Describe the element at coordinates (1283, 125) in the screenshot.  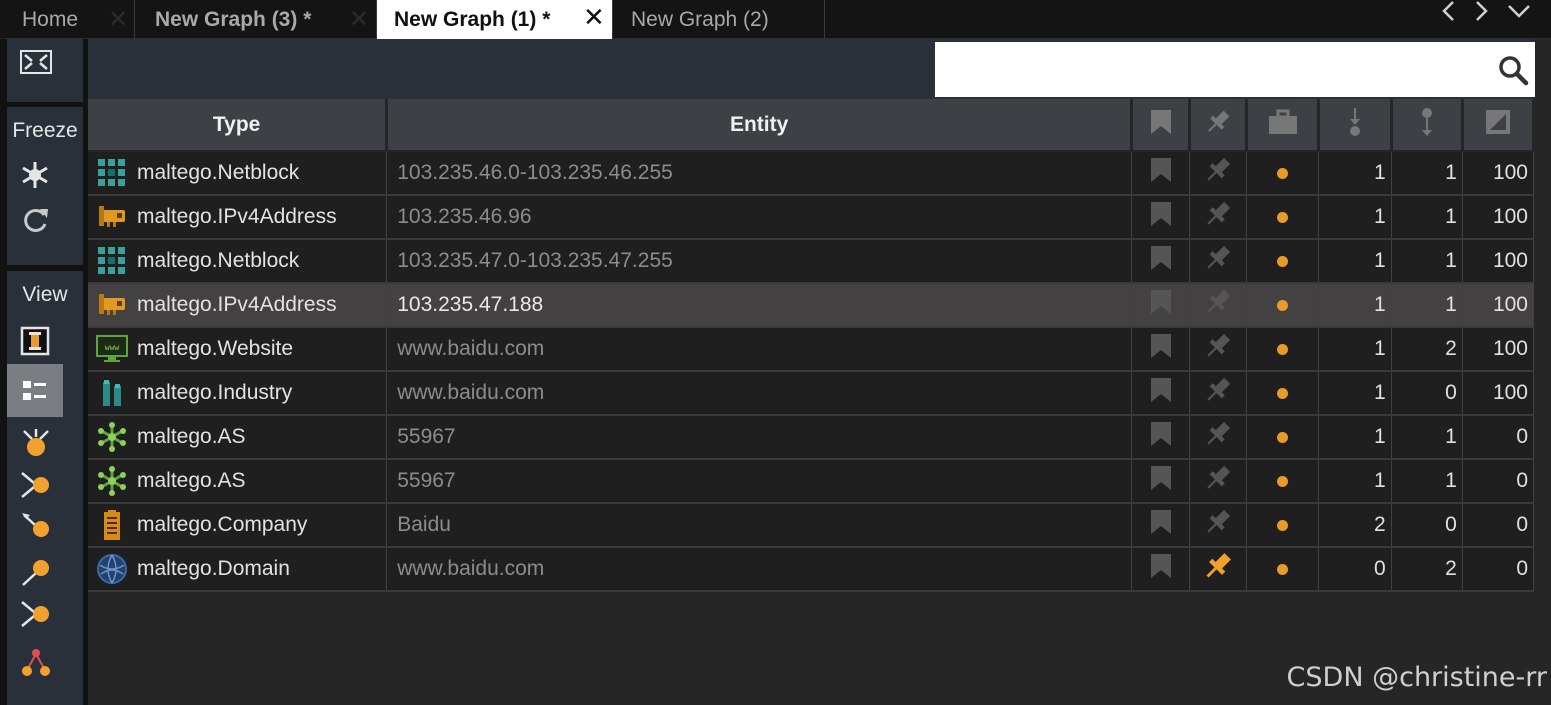
I see `column-header-briefcase` at that location.